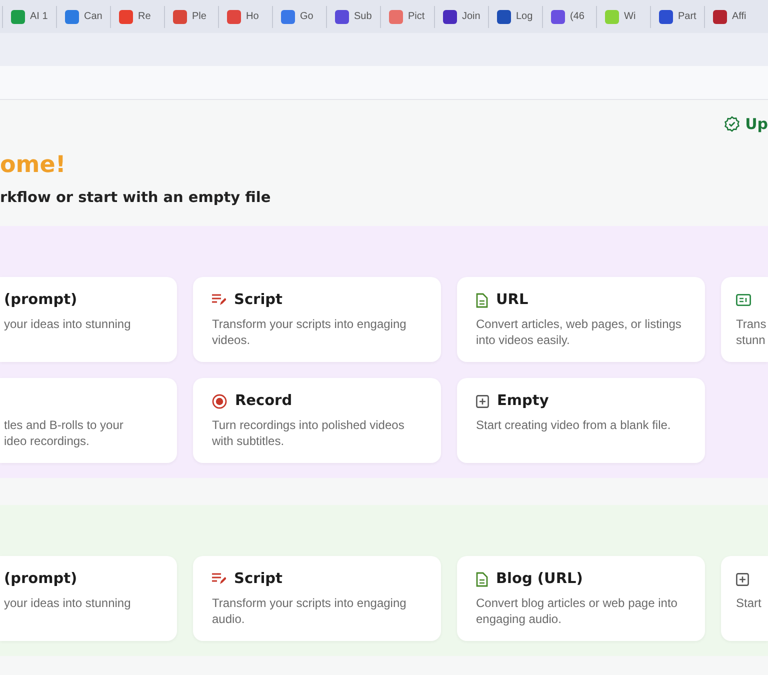  What do you see at coordinates (136, 198) in the screenshot?
I see `subheading: rkflow or start with an empty file` at bounding box center [136, 198].